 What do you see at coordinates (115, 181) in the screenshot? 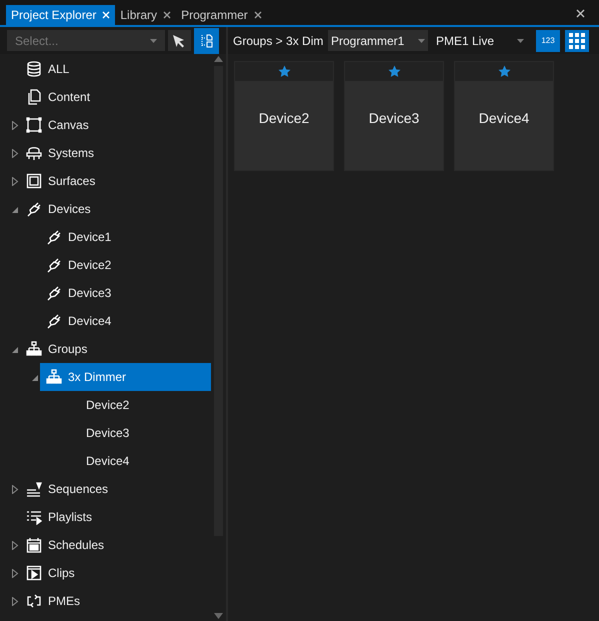
I see `tree-item: Surfaces` at bounding box center [115, 181].